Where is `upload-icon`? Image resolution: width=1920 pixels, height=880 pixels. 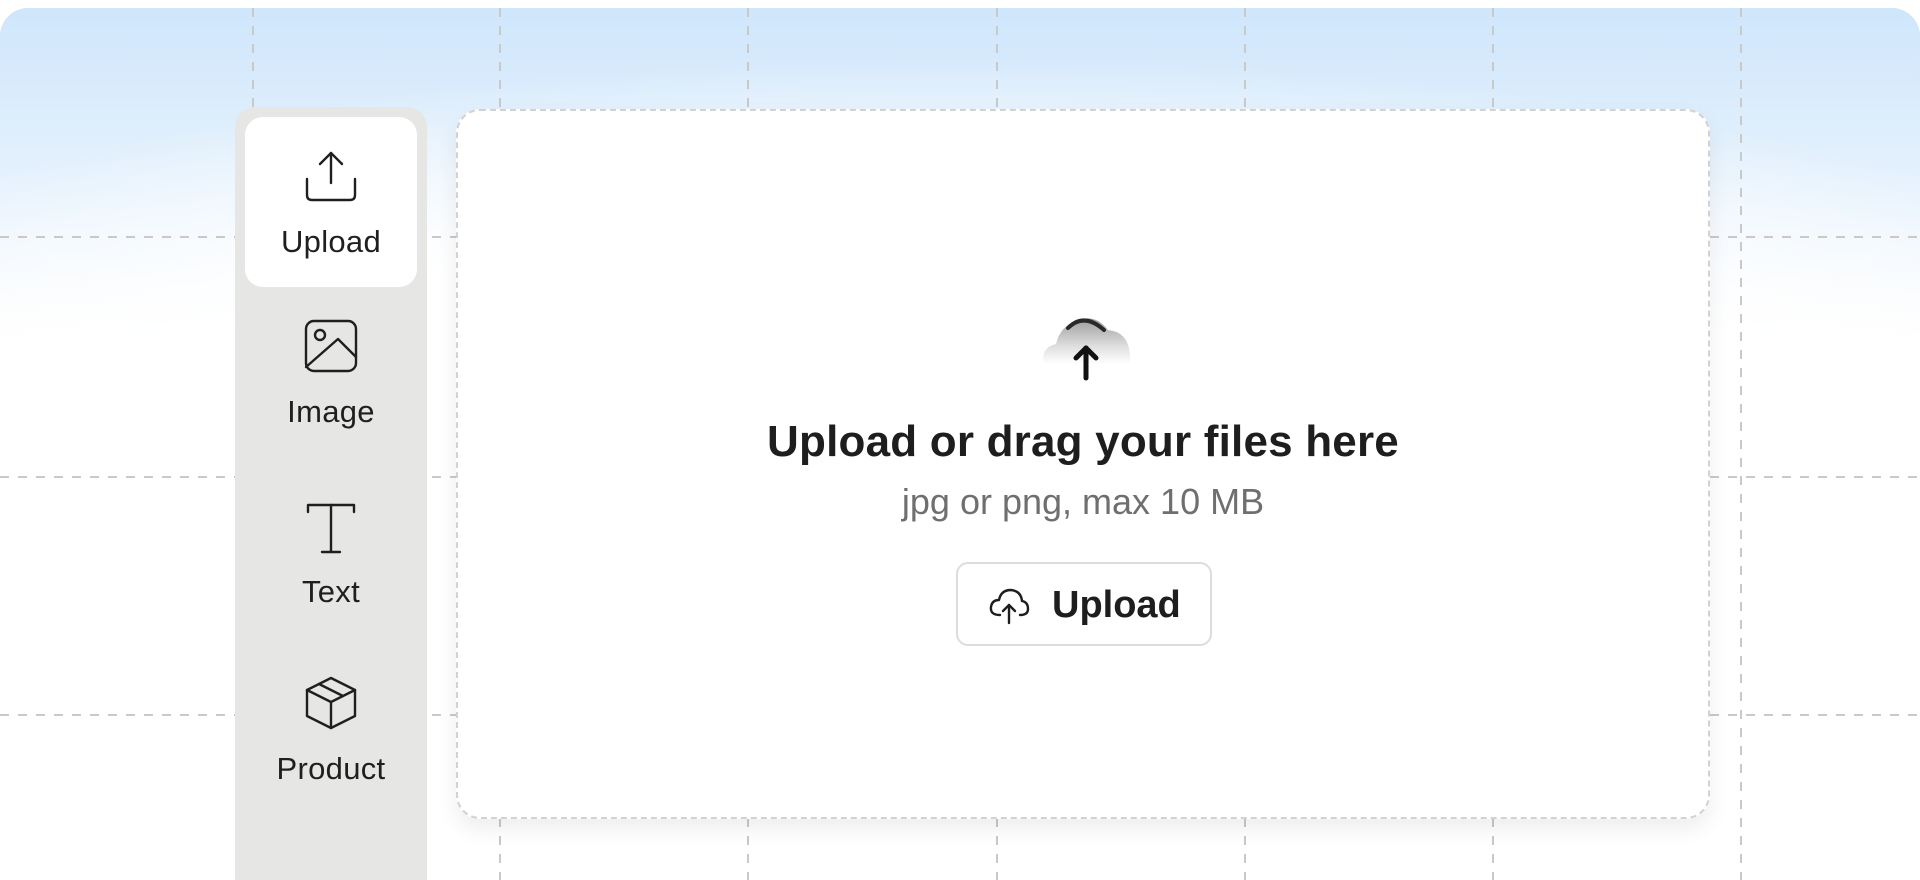
upload-icon is located at coordinates (331, 176).